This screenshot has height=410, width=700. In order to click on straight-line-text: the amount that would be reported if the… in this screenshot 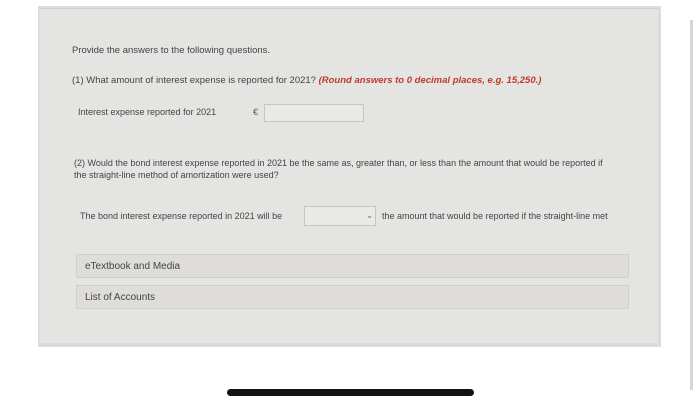, I will do `click(495, 216)`.